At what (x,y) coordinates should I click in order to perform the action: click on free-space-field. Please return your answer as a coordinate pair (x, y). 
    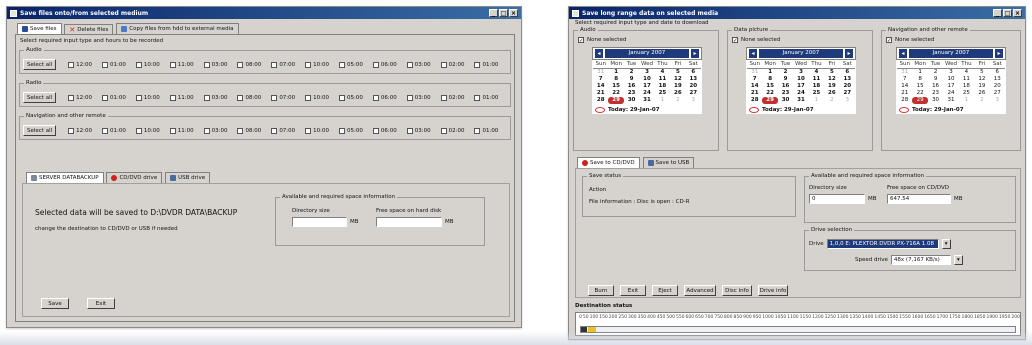
    Looking at the image, I should click on (409, 222).